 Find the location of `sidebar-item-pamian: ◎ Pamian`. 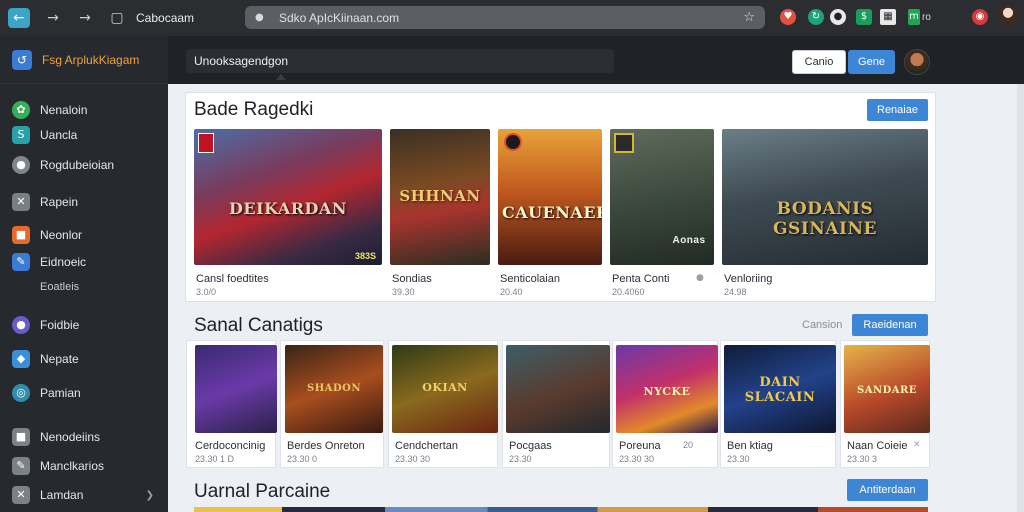

sidebar-item-pamian: ◎ Pamian is located at coordinates (46, 393).